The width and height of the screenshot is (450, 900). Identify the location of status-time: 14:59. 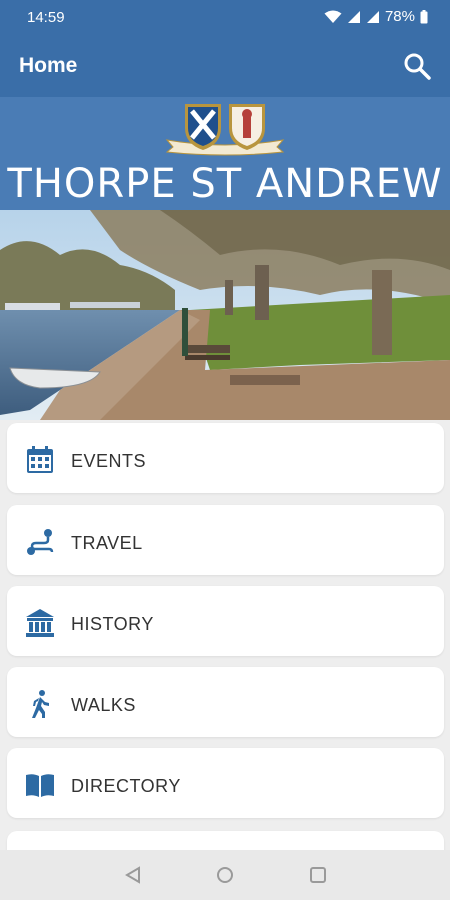
(46, 17).